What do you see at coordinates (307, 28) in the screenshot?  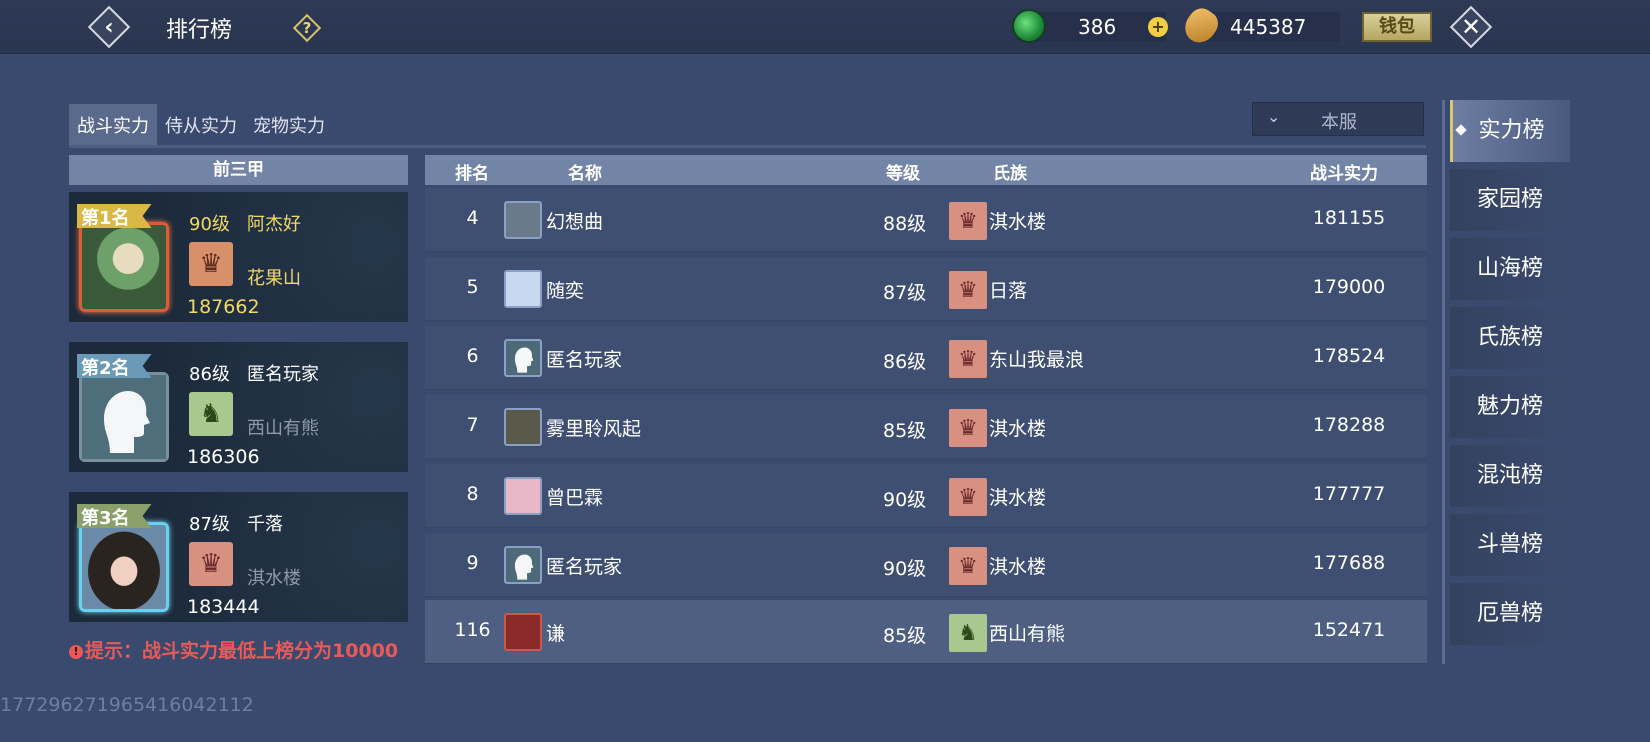 I see `help-icon: ?` at bounding box center [307, 28].